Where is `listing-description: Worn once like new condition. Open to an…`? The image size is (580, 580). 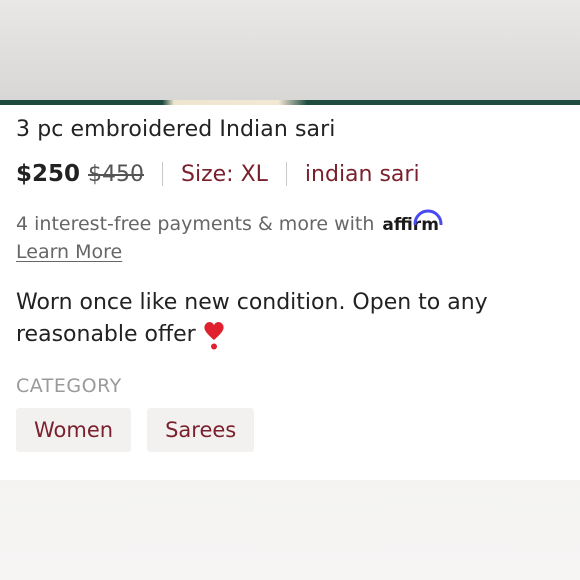
listing-description: Worn once like new condition. Open to an… is located at coordinates (286, 319).